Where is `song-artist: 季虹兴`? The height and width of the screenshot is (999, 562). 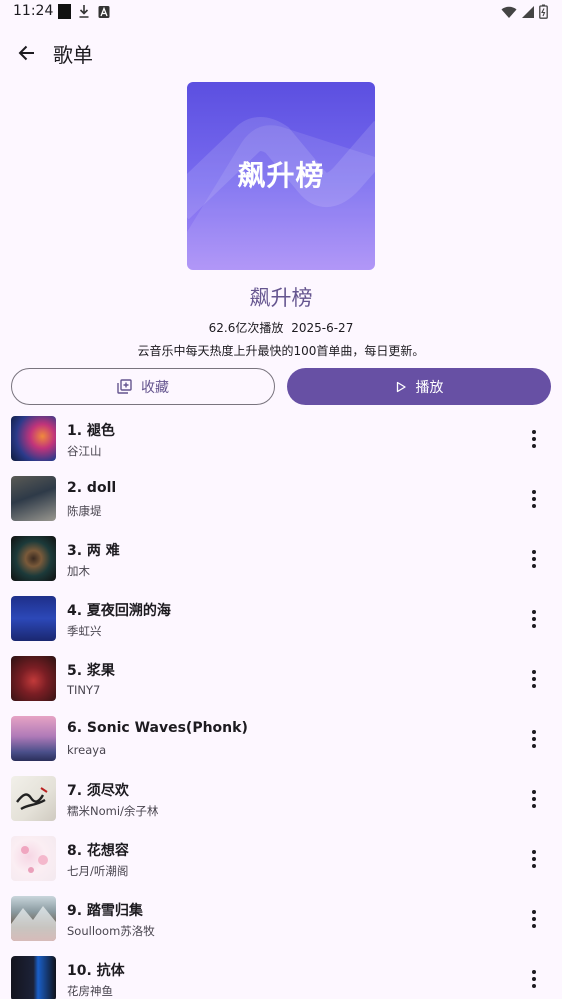 song-artist: 季虹兴 is located at coordinates (84, 631).